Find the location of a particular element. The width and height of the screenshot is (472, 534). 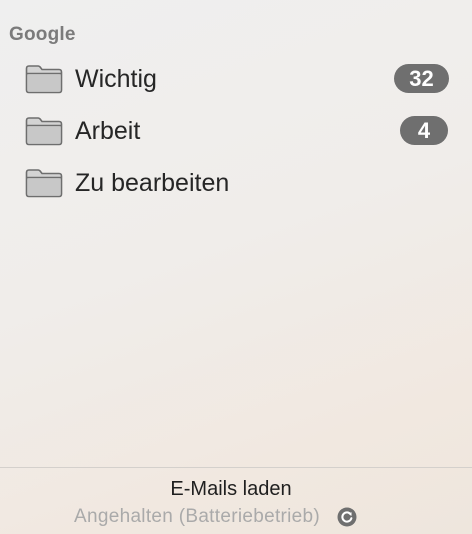

unread-count-badge: 32 is located at coordinates (421, 78).